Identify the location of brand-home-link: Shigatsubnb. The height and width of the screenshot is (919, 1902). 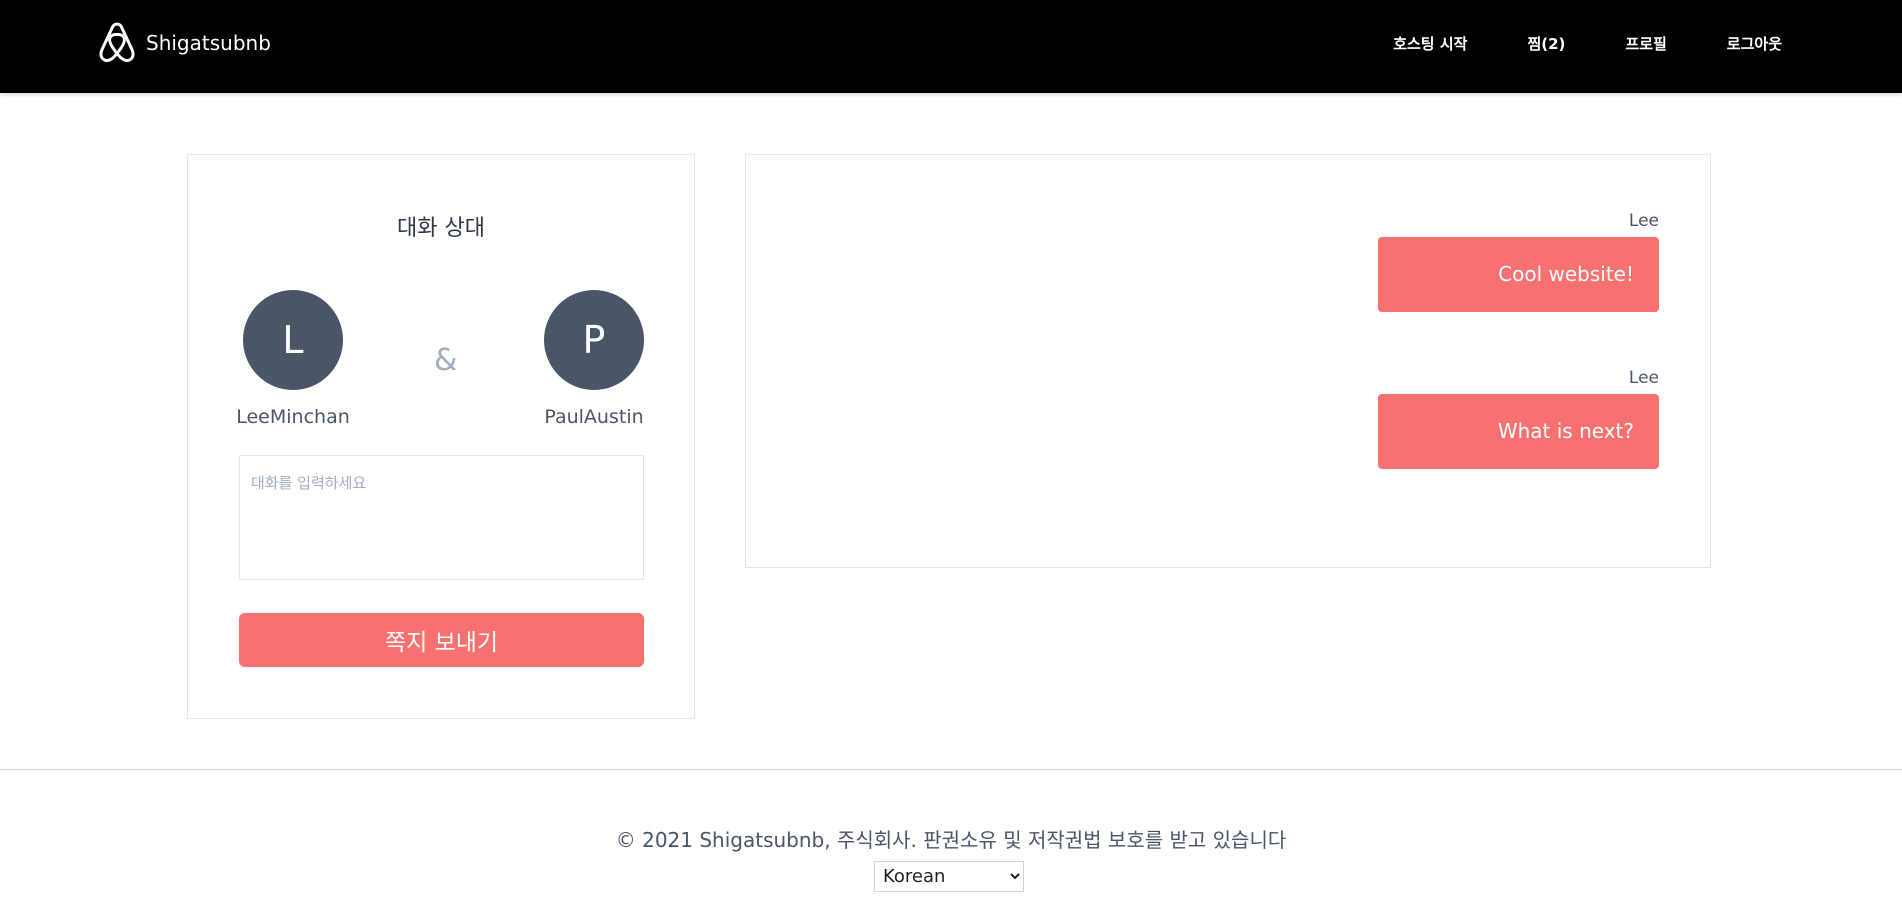
(184, 43).